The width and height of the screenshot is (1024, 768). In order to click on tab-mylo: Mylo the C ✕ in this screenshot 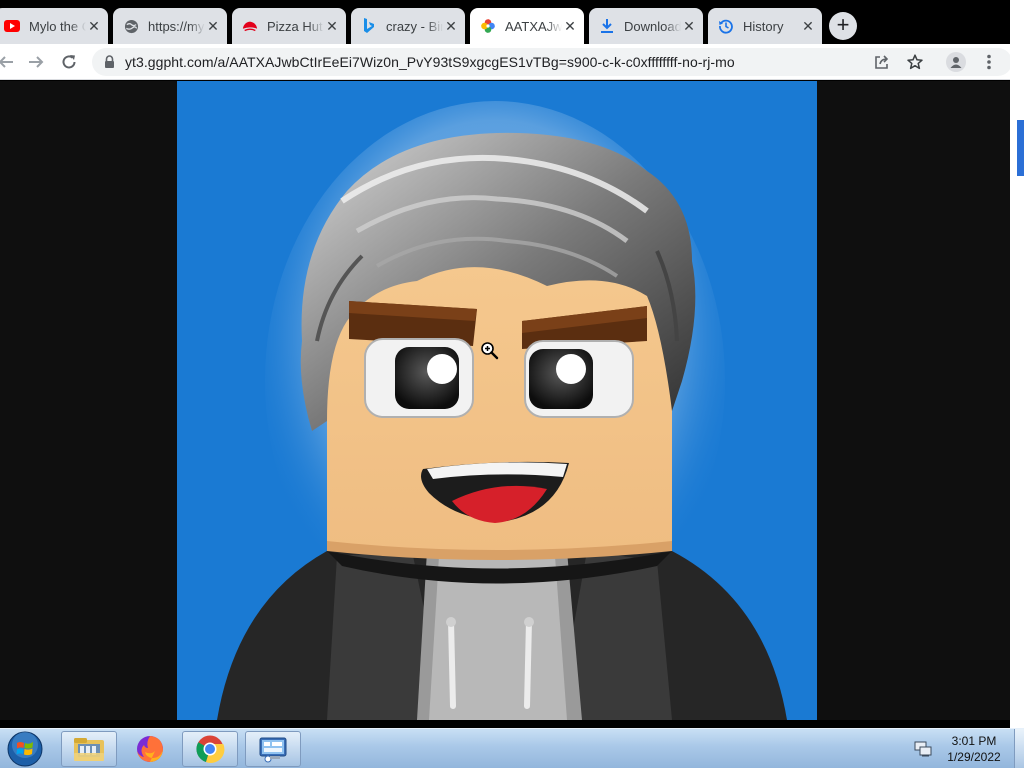, I will do `click(54, 26)`.